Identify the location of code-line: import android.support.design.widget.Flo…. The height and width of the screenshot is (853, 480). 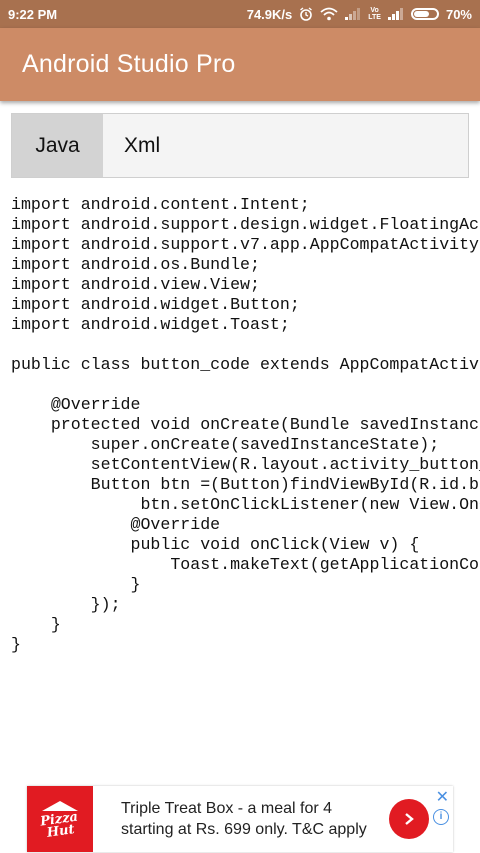
(245, 224).